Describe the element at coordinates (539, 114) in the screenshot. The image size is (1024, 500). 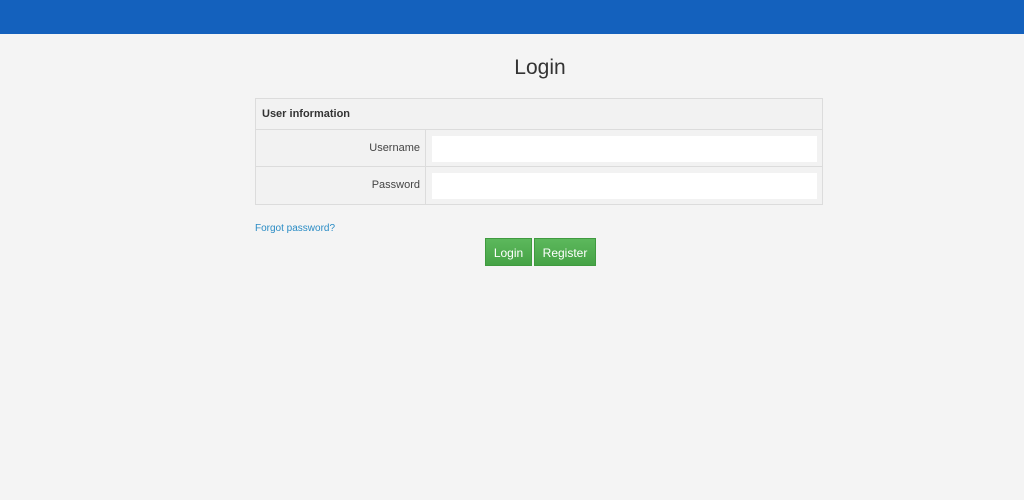
I see `section-header: User information` at that location.